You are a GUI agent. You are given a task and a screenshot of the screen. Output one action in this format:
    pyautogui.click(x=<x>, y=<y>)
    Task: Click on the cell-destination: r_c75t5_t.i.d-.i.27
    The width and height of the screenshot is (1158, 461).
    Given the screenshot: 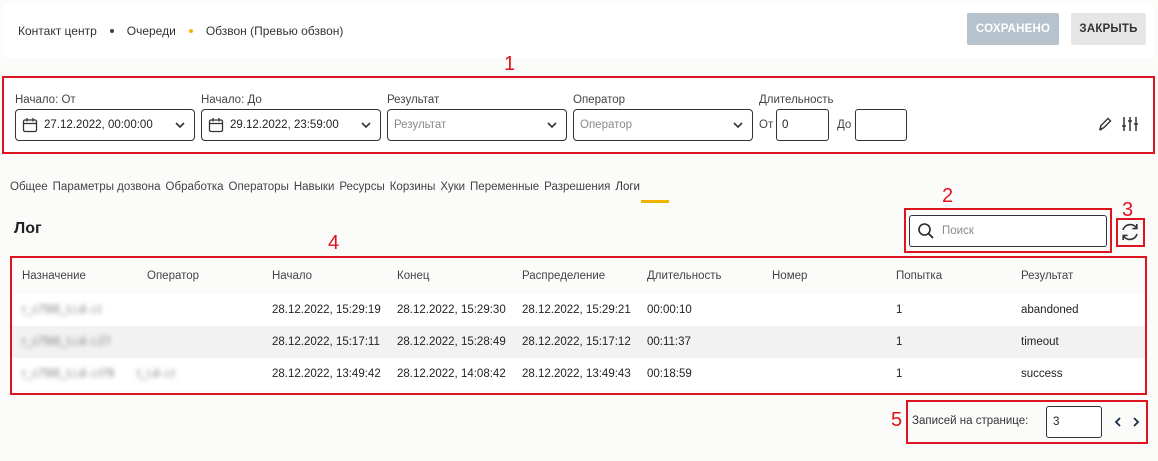 What is the action you would take?
    pyautogui.click(x=66, y=342)
    